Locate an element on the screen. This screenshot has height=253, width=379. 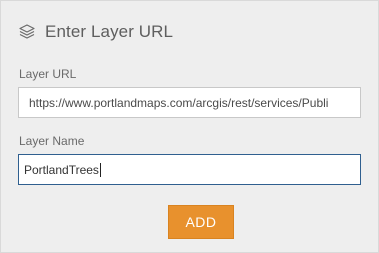
layer-name-label: Layer Name is located at coordinates (52, 141).